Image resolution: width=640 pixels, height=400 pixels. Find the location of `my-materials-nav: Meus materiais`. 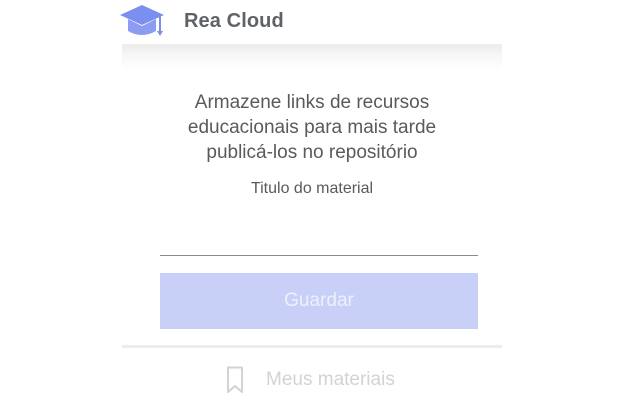

my-materials-nav: Meus materiais is located at coordinates (332, 381).